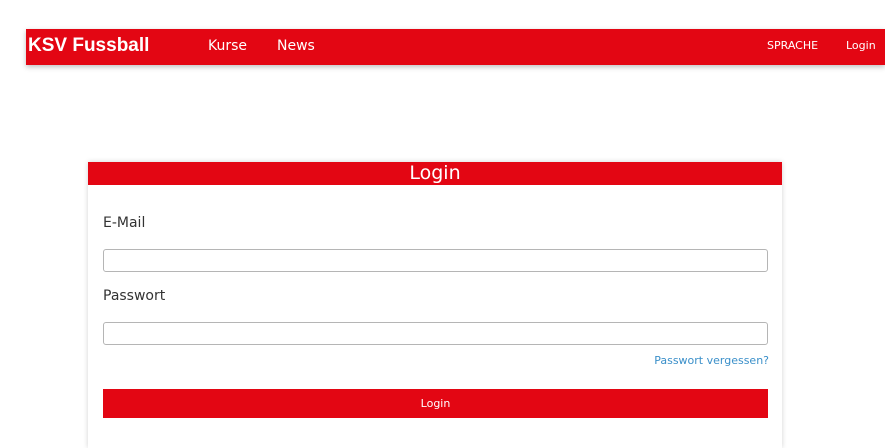 The width and height of the screenshot is (885, 448). I want to click on password-label: Passwort, so click(134, 296).